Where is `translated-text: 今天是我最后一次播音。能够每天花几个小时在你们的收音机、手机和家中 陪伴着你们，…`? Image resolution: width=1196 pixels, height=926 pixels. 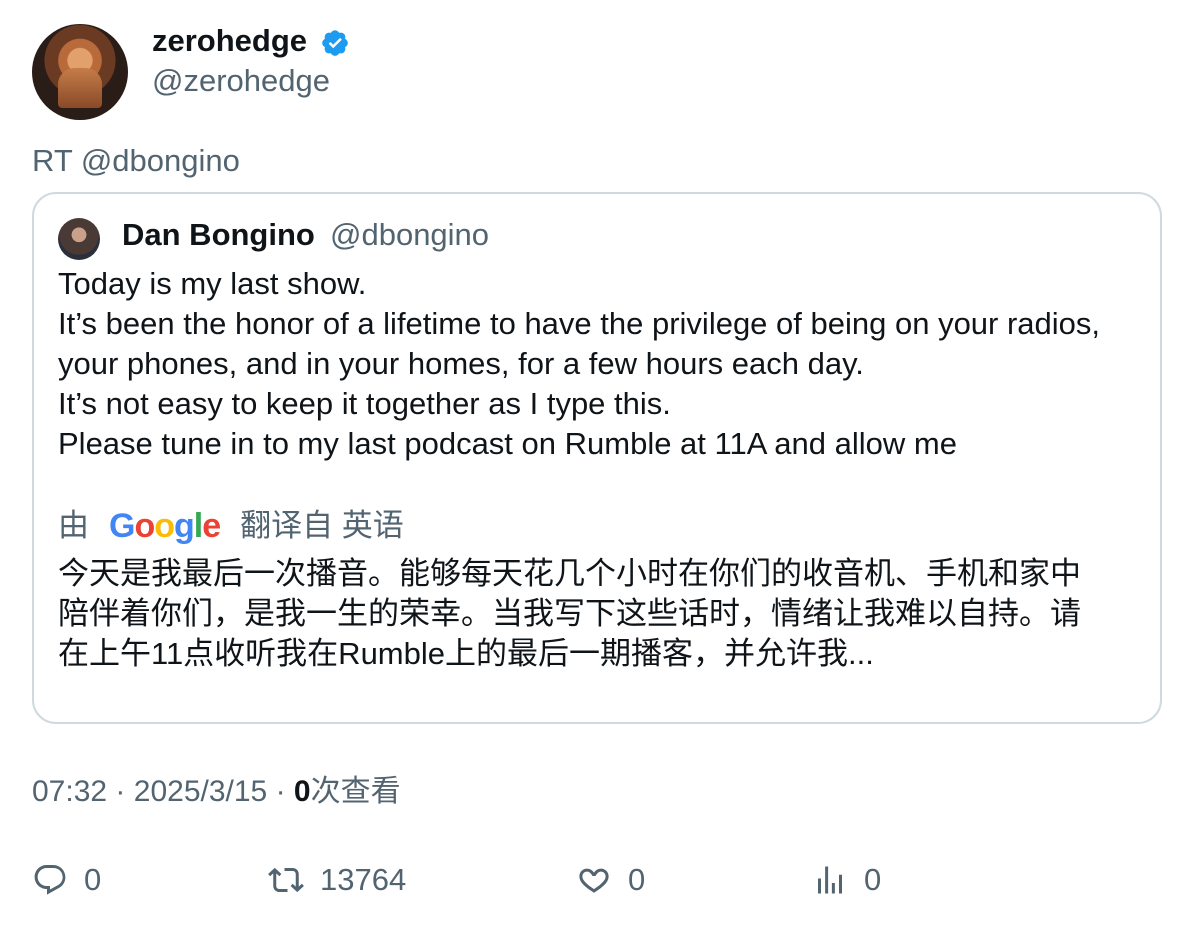
translated-text: 今天是我最后一次播音。能够每天花几个小时在你们的收音机、手机和家中 陪伴着你们，… is located at coordinates (603, 614).